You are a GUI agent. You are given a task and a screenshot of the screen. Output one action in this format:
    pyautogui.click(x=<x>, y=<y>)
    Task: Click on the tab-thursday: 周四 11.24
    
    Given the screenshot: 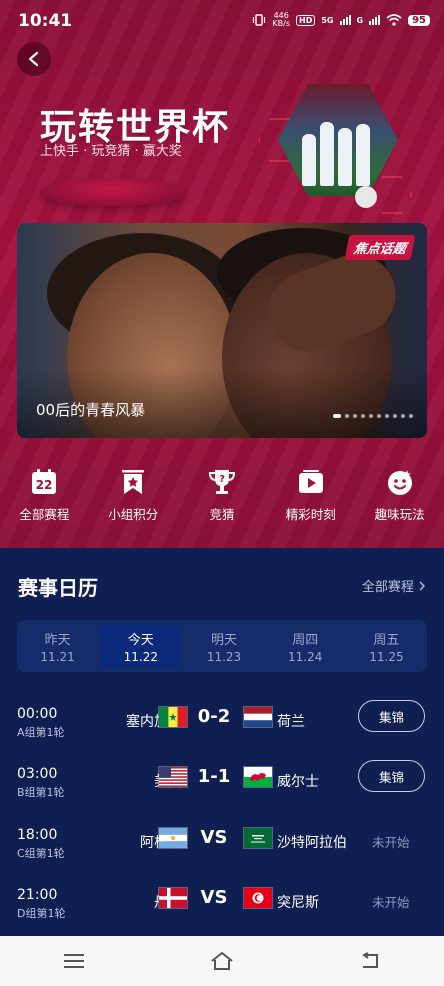 What is the action you would take?
    pyautogui.click(x=305, y=646)
    